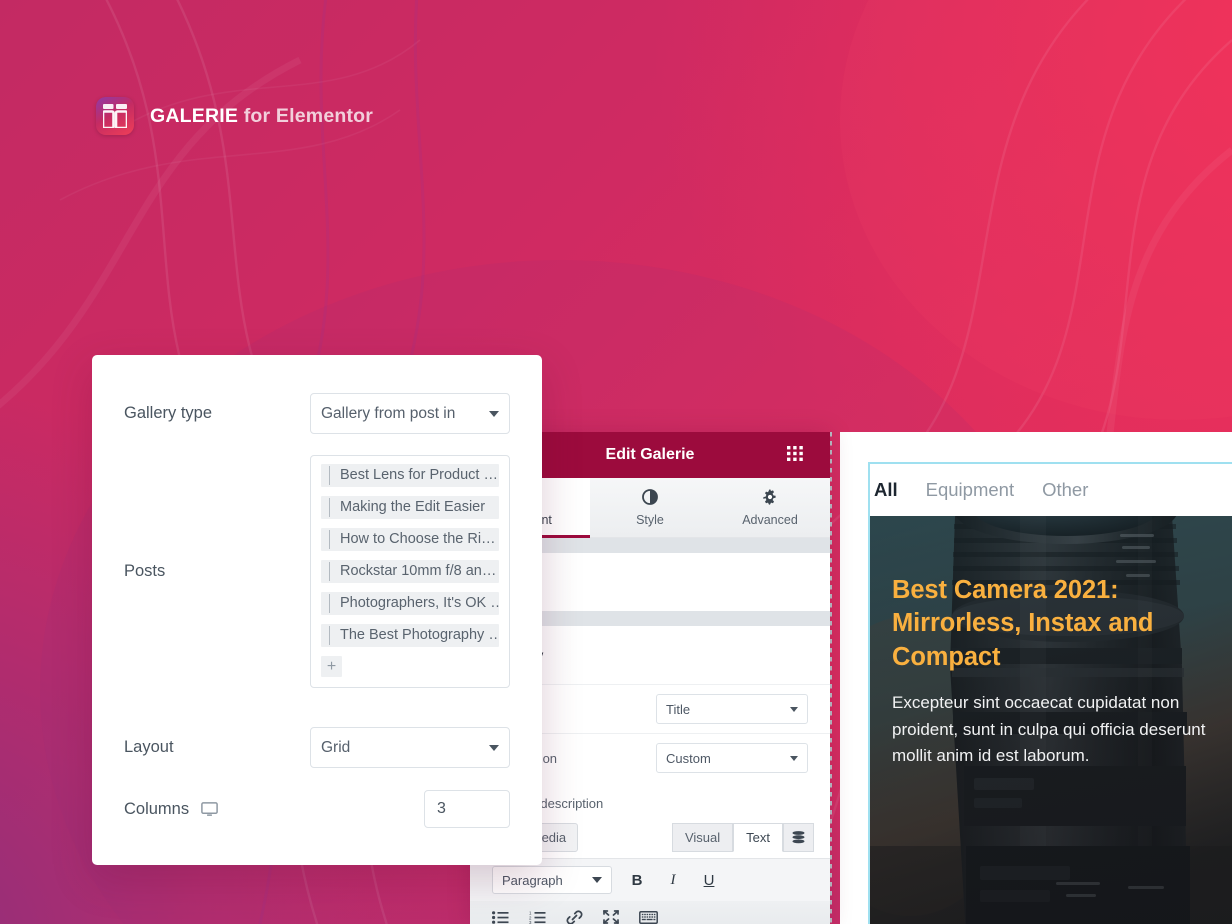  I want to click on italic-button: I, so click(673, 880).